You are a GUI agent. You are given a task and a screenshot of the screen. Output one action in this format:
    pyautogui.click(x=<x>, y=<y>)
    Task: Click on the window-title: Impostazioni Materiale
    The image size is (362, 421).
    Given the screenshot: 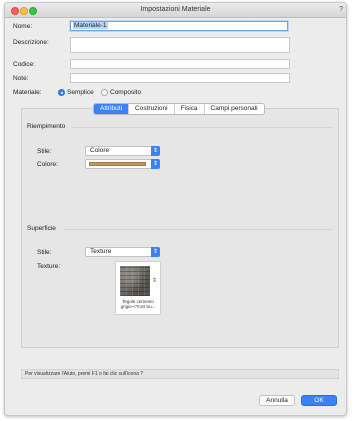 What is the action you would take?
    pyautogui.click(x=175, y=9)
    